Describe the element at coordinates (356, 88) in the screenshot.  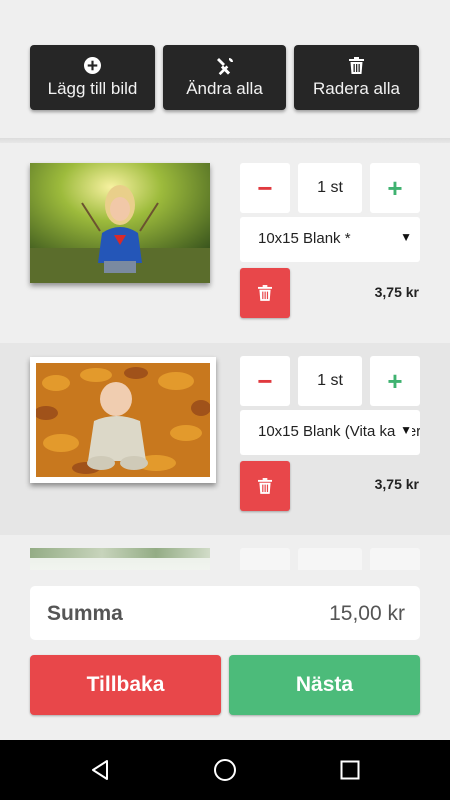
I see `delete-all-label: Radera alla` at that location.